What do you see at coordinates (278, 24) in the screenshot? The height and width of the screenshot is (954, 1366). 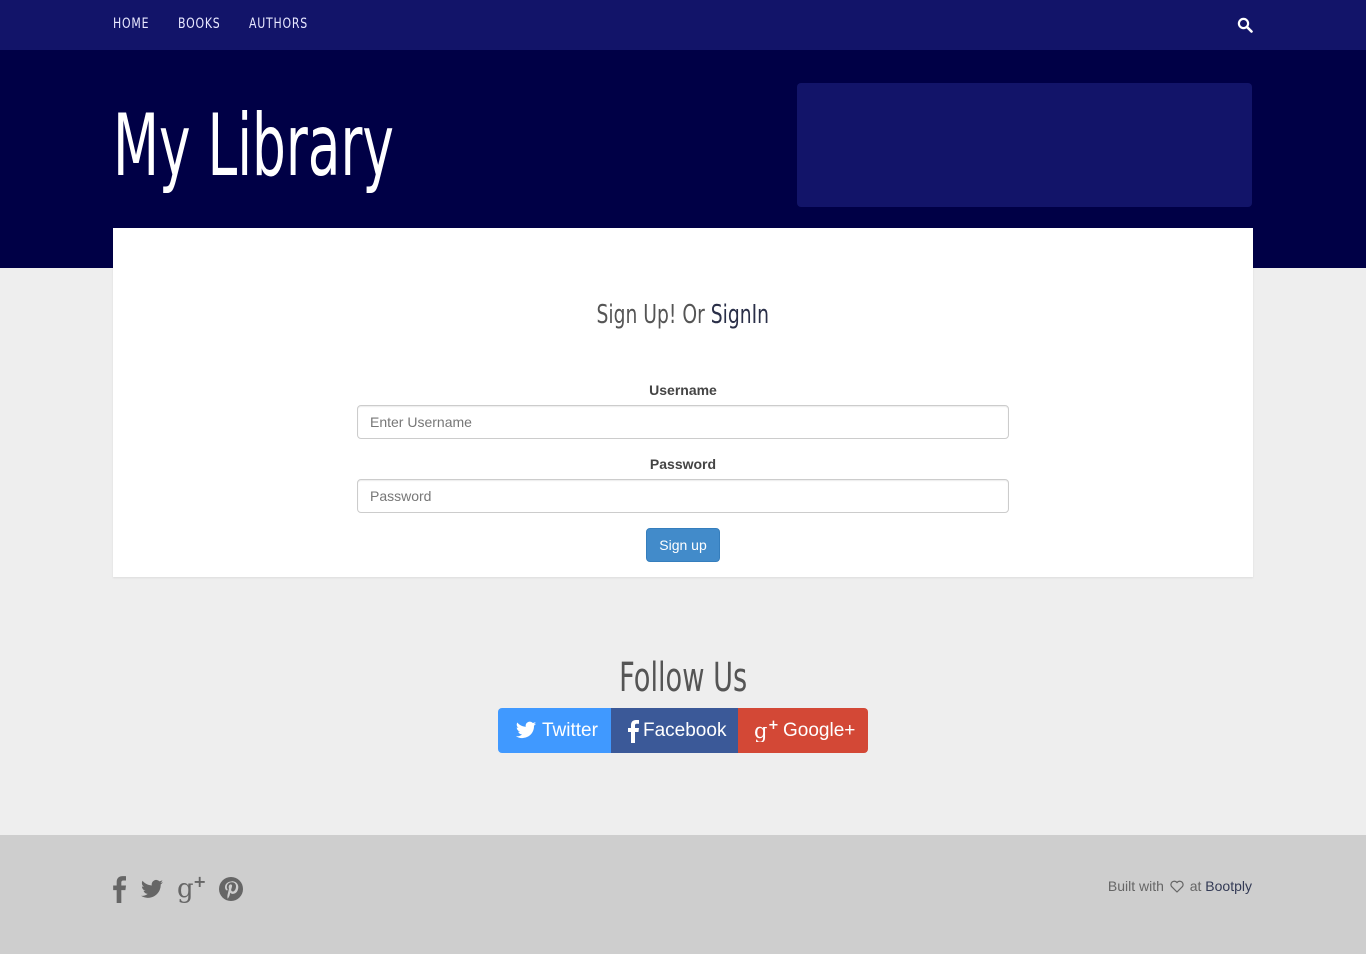 I see `nav-item-authors: AUTHORS` at bounding box center [278, 24].